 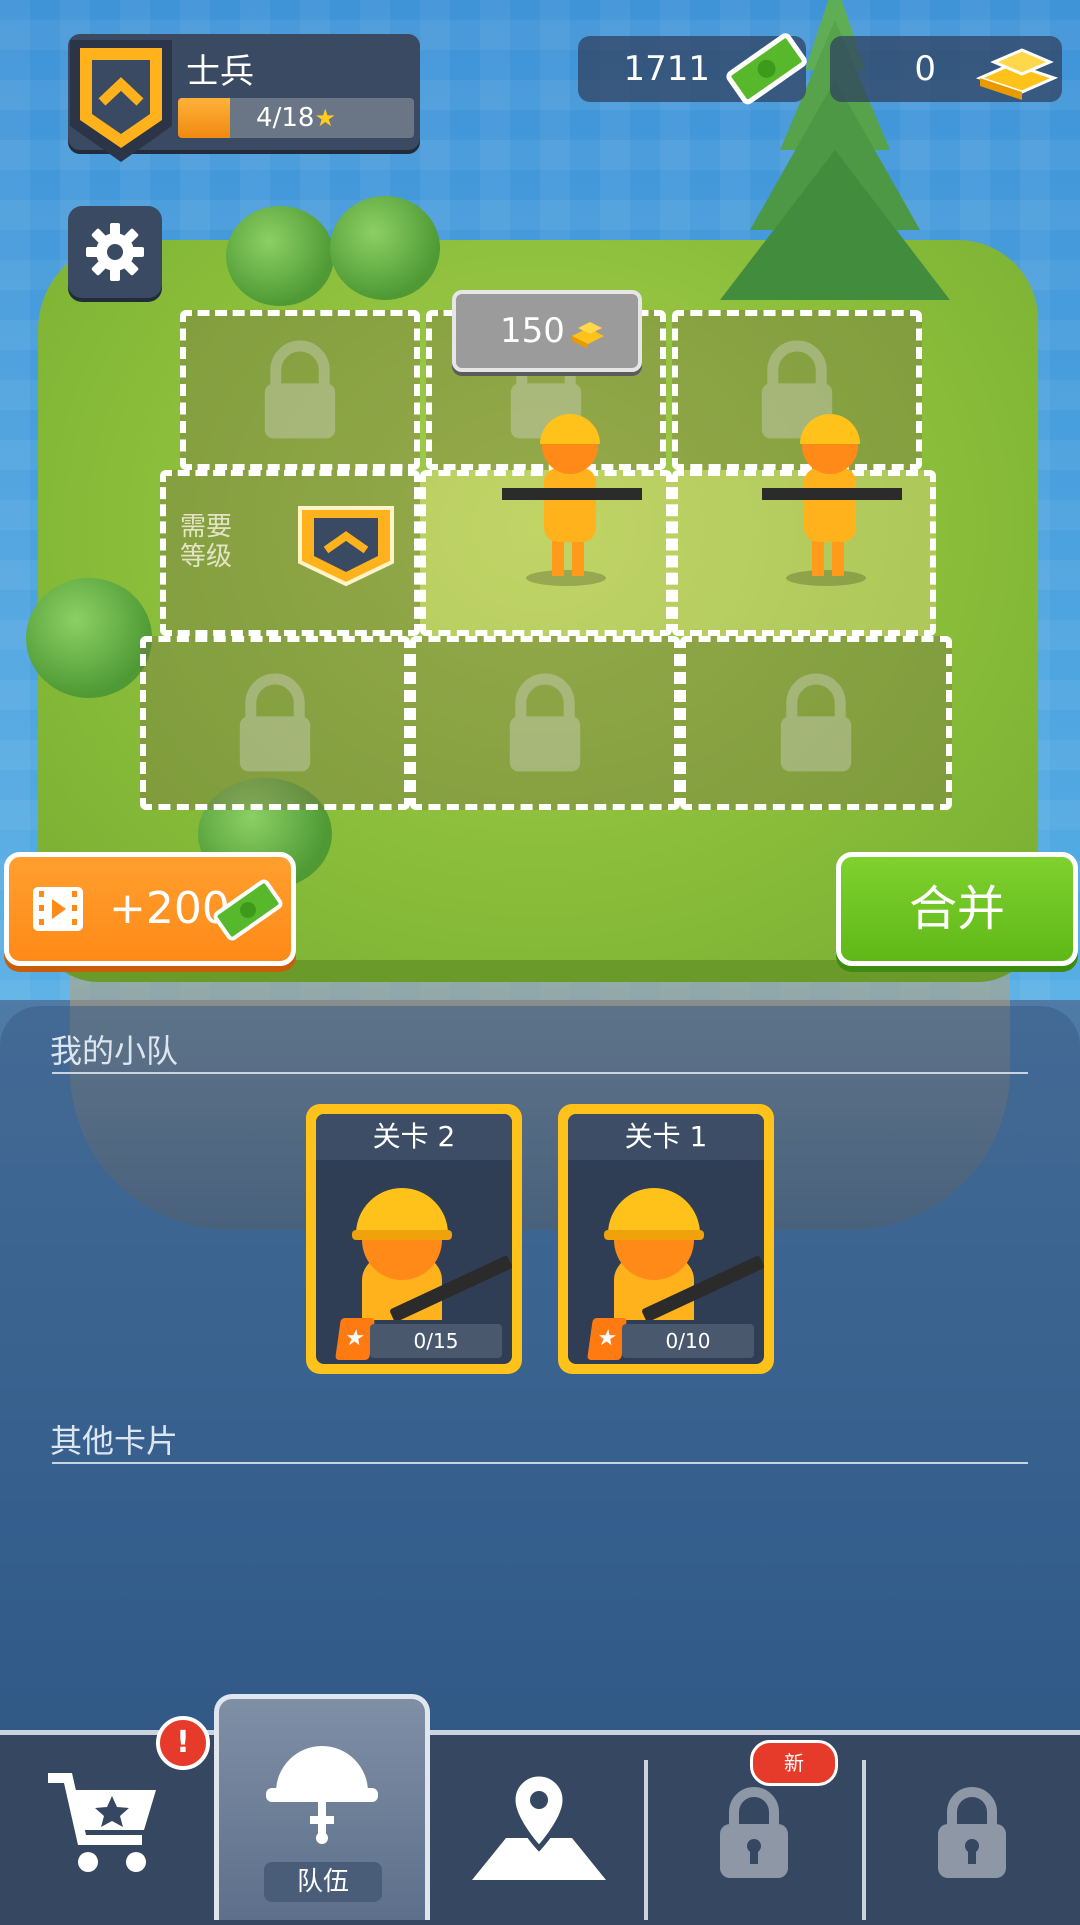 I want to click on xp-progress-bar: 4/18★, so click(x=296, y=118).